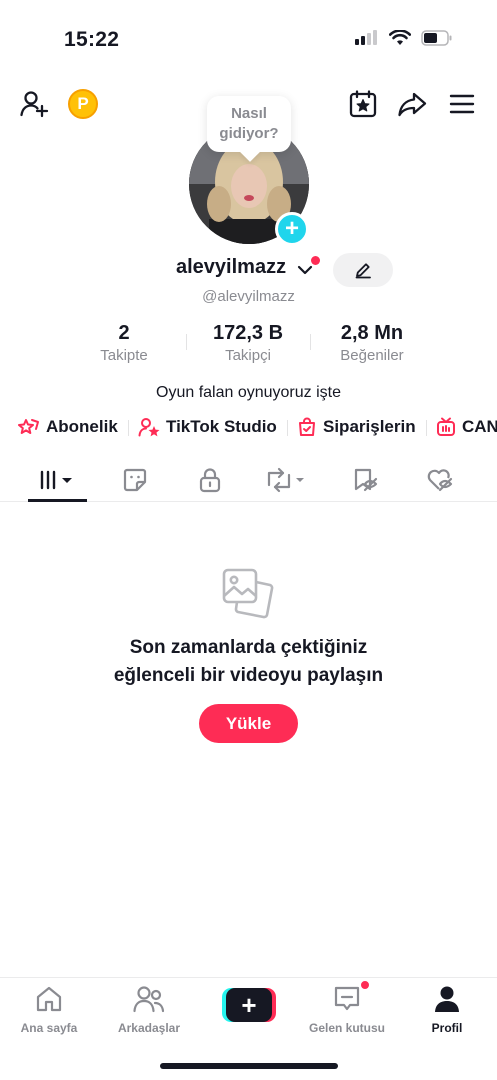 Image resolution: width=497 pixels, height=1080 pixels. I want to click on username: alevyilmazz, so click(231, 267).